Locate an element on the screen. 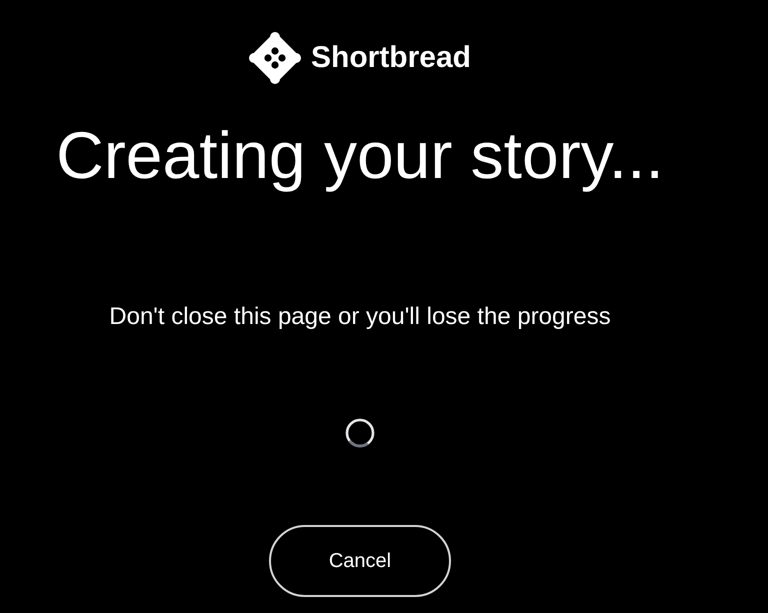 Image resolution: width=768 pixels, height=613 pixels. logo-icon is located at coordinates (274, 58).